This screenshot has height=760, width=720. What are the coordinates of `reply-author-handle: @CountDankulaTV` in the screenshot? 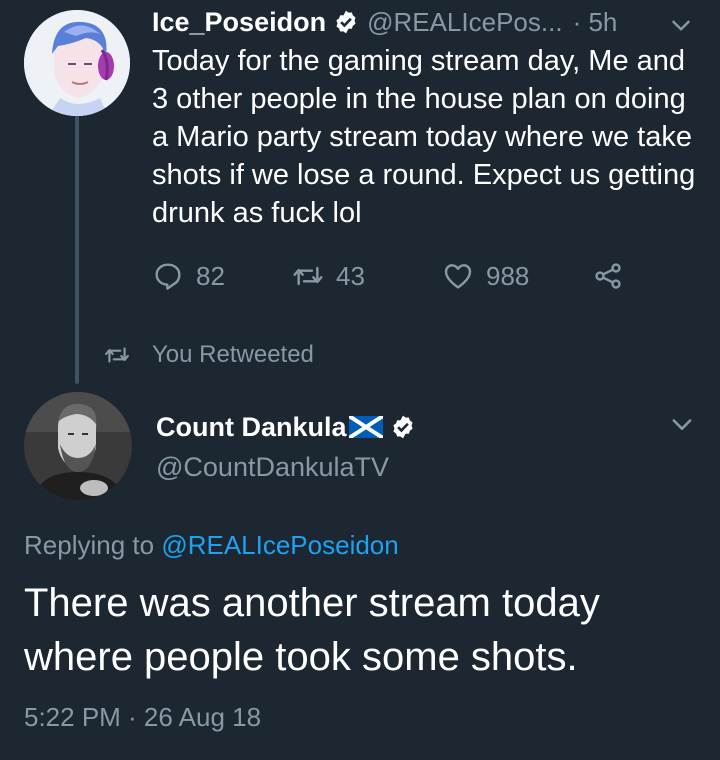 It's located at (272, 467).